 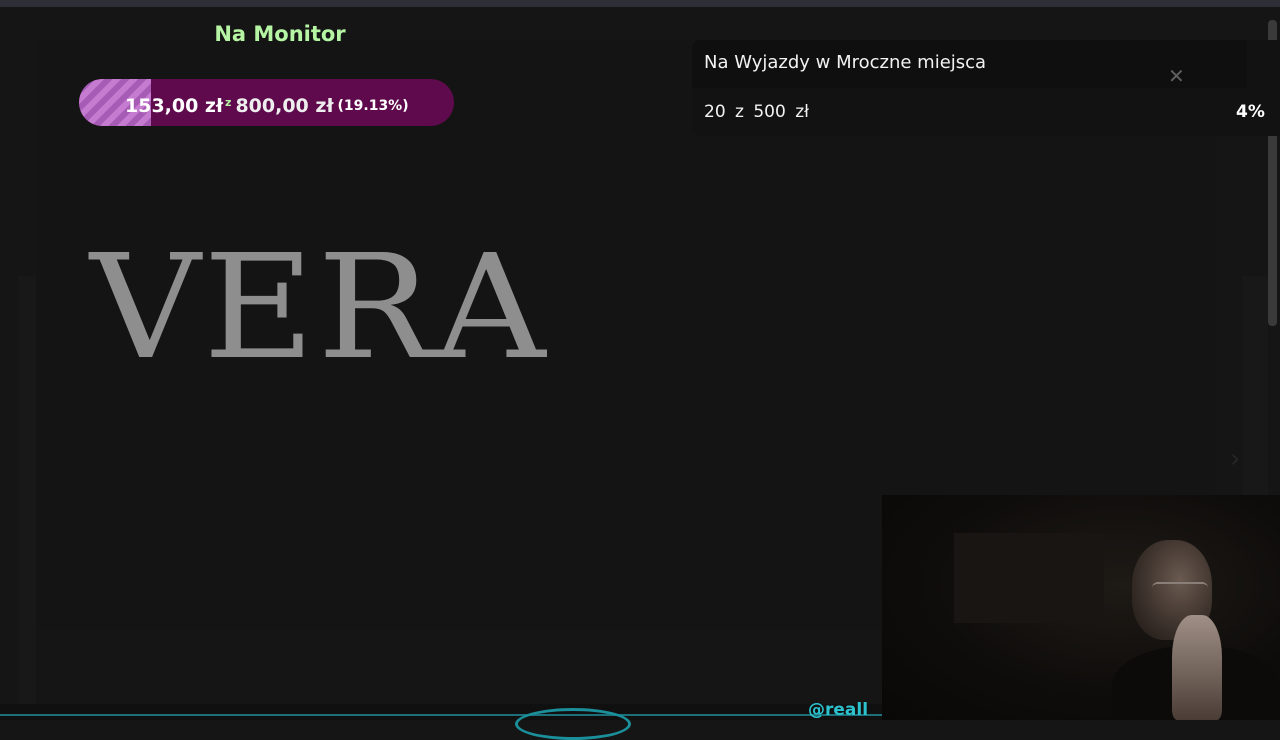 What do you see at coordinates (1176, 76) in the screenshot?
I see `close-icon: ✕` at bounding box center [1176, 76].